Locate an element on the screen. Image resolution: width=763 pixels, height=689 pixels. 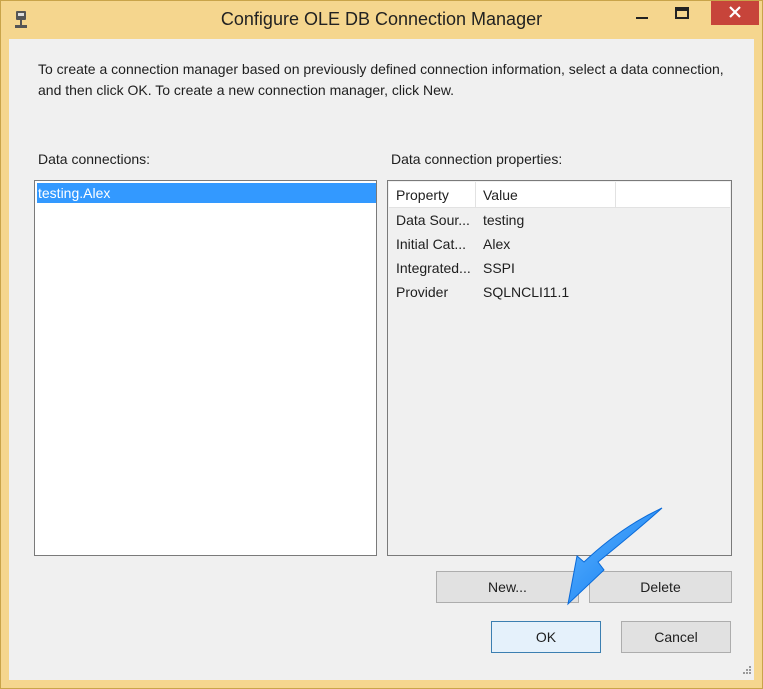
minimize-button is located at coordinates (642, 14).